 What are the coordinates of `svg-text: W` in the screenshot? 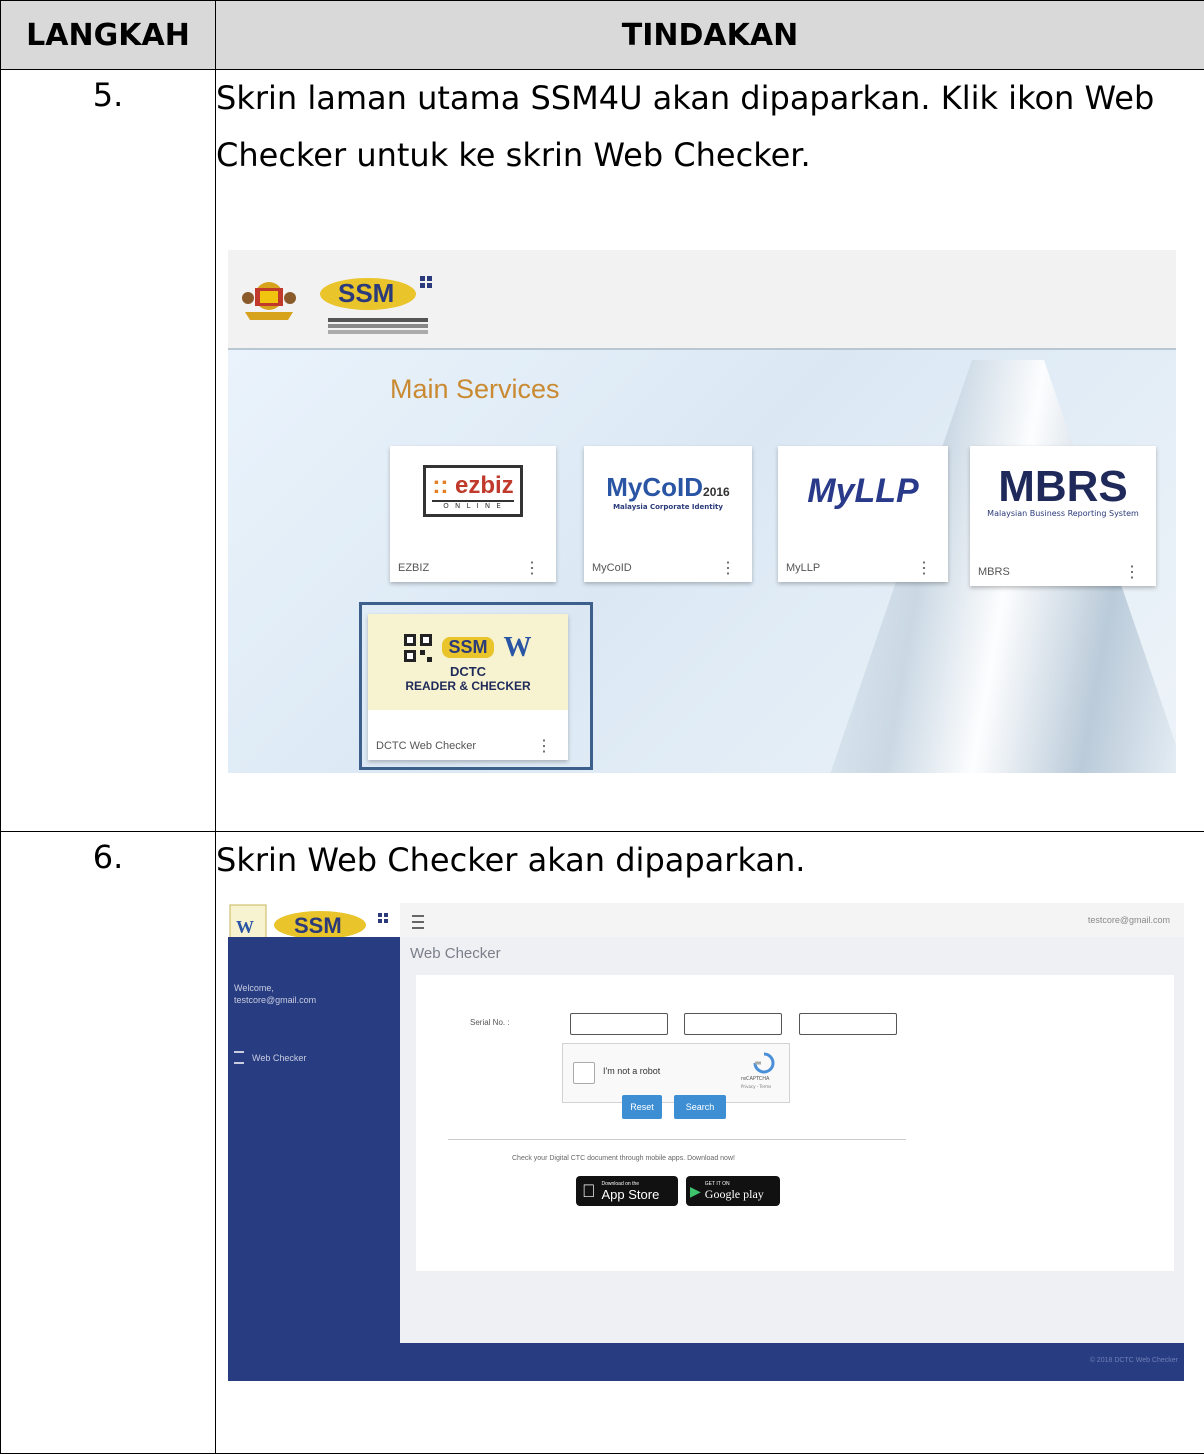 It's located at (245, 927).